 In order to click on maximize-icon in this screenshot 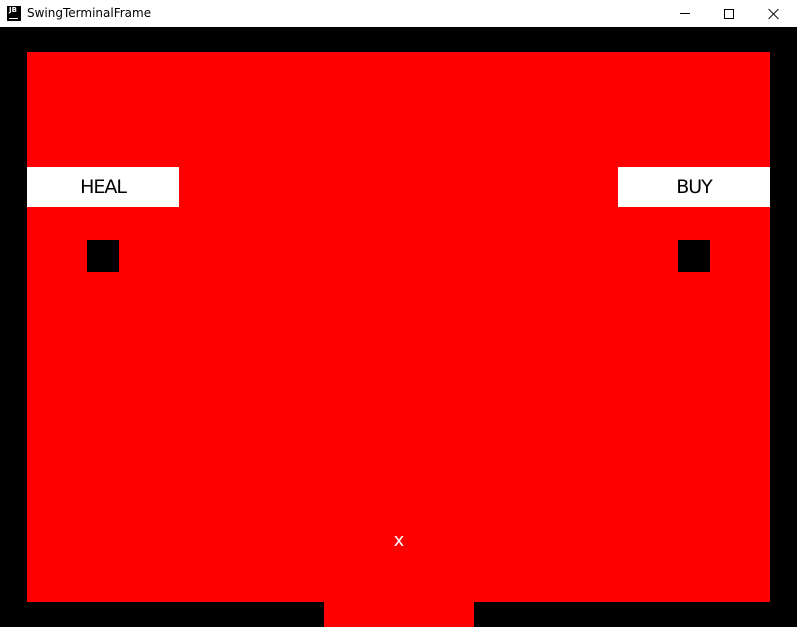, I will do `click(729, 13)`.